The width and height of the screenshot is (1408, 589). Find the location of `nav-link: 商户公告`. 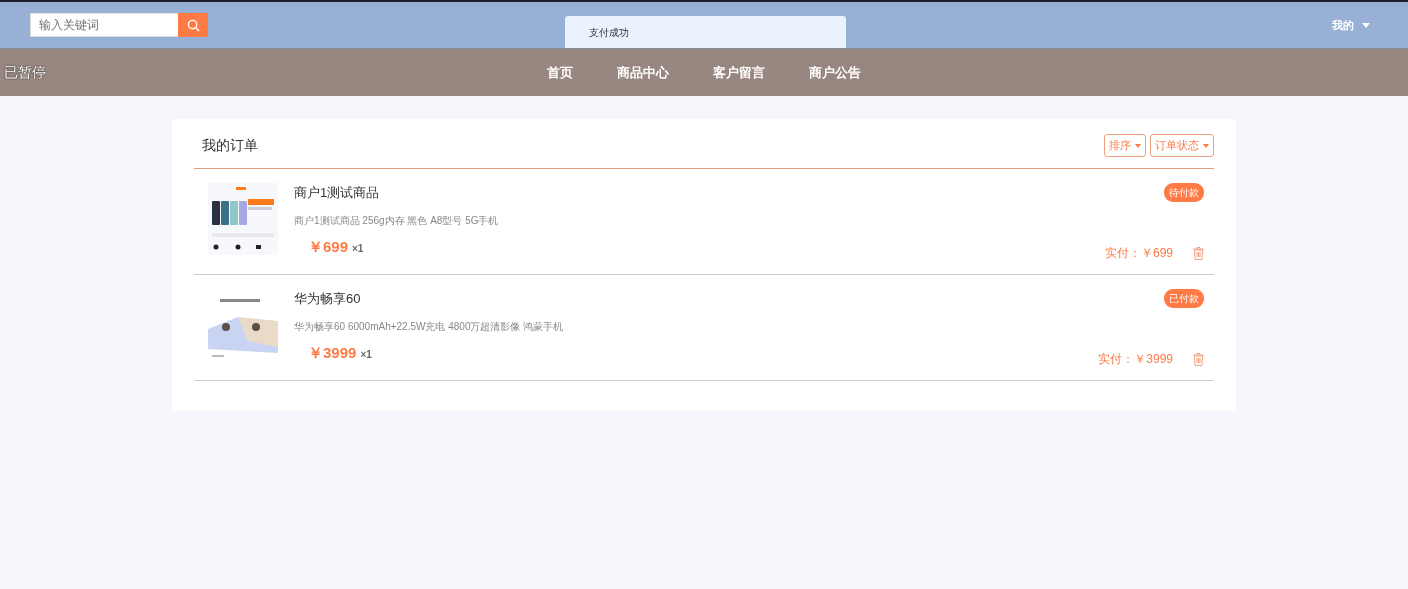

nav-link: 商户公告 is located at coordinates (835, 72).